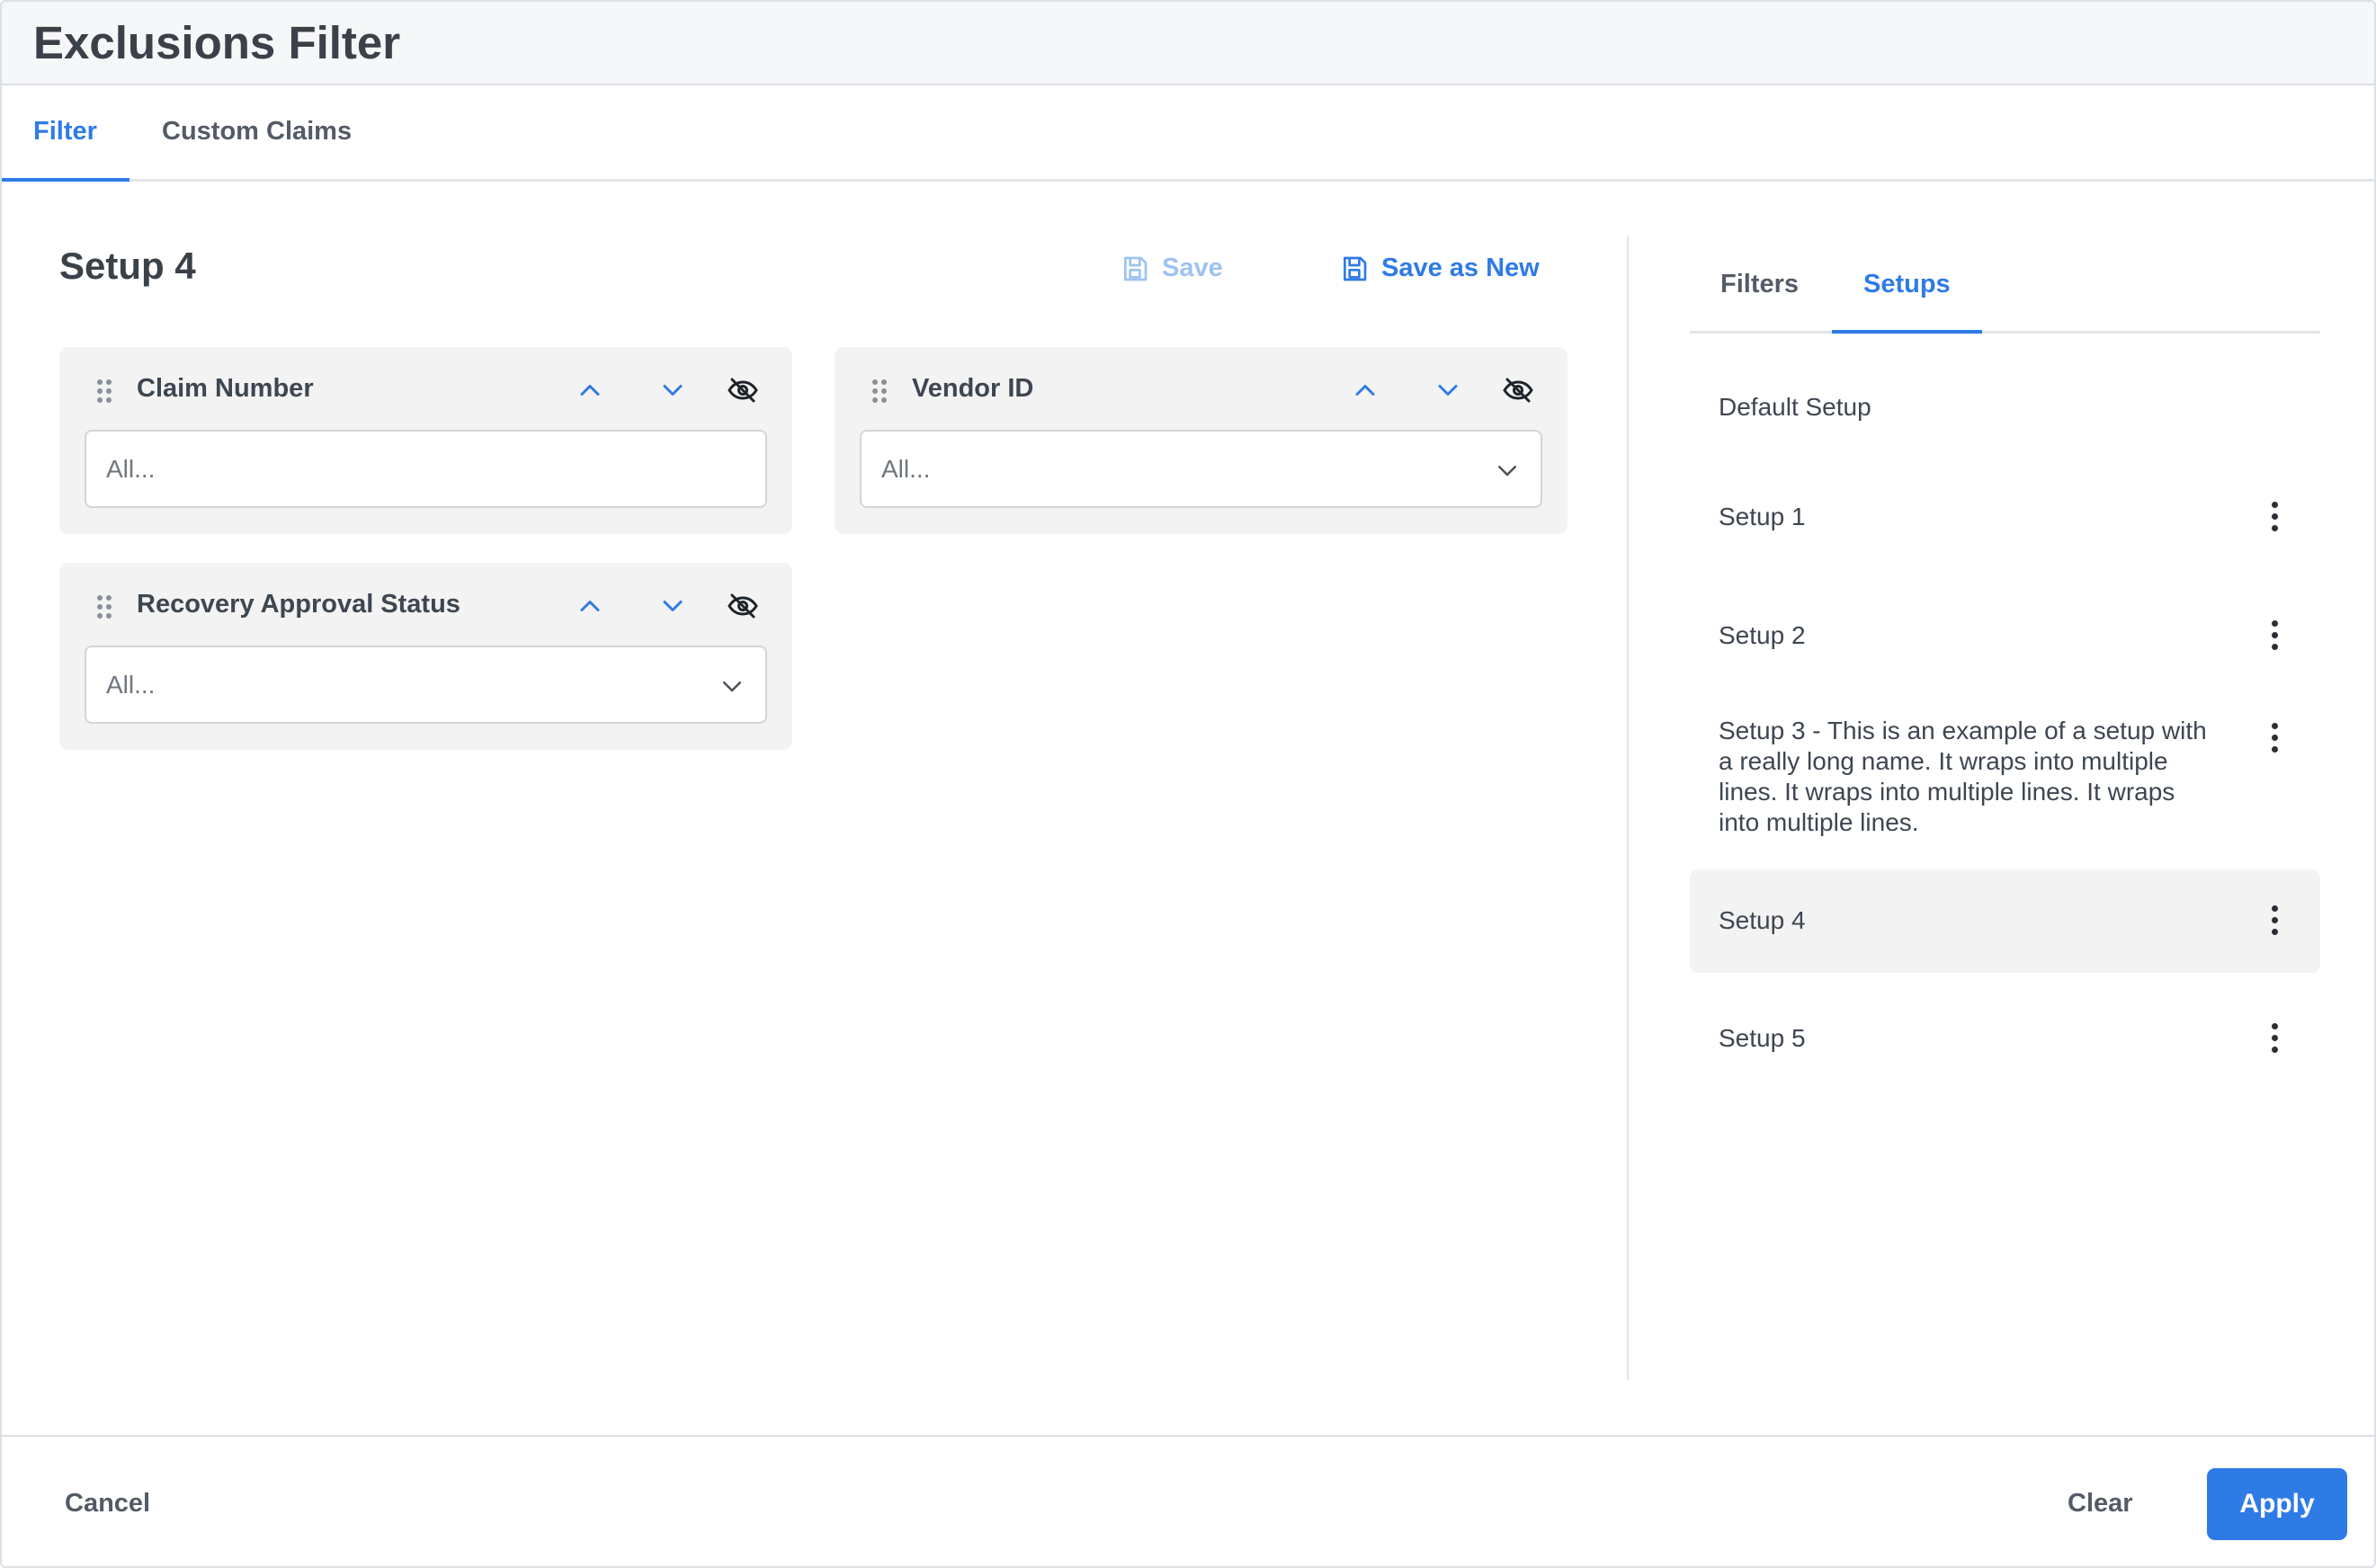 This screenshot has width=2376, height=1568. I want to click on setup-name: Setup 5, so click(1763, 1038).